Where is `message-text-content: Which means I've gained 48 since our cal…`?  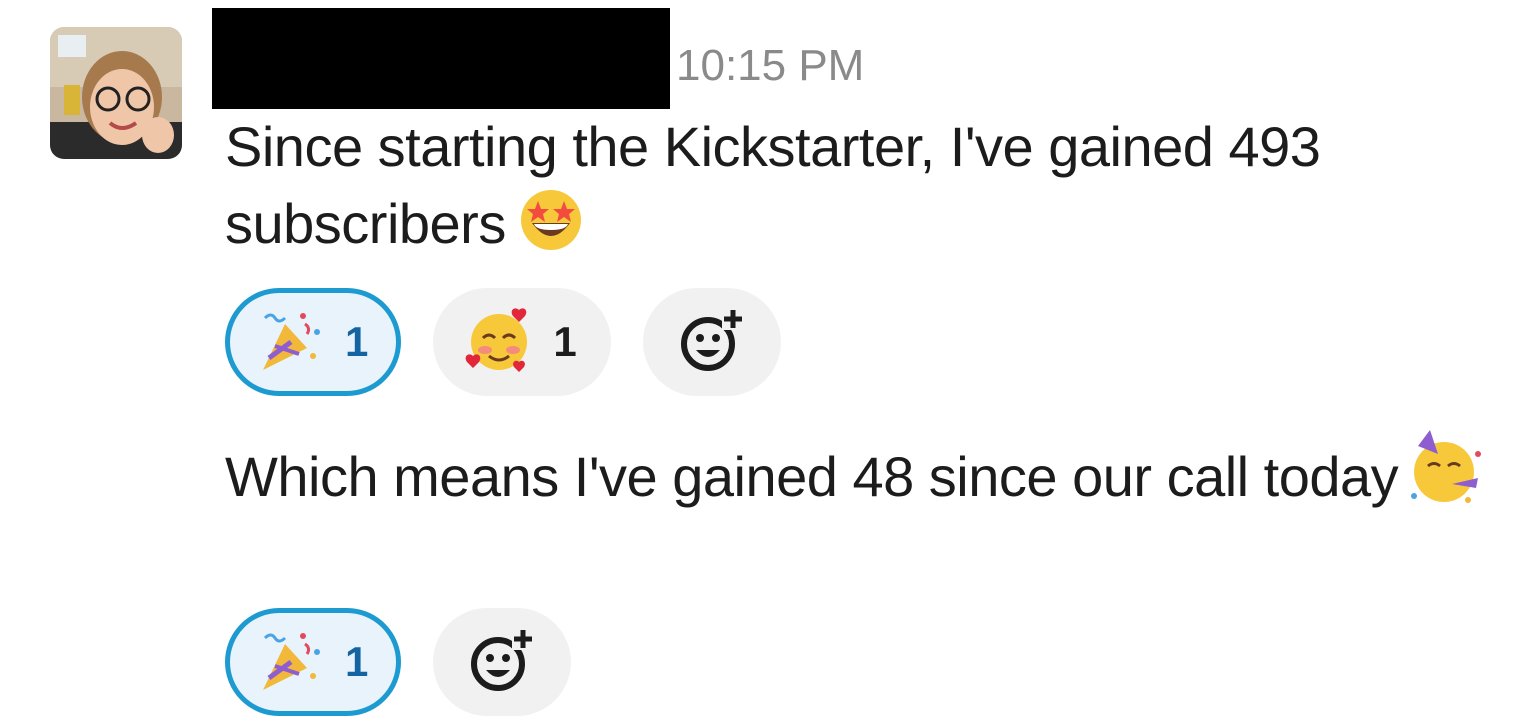 message-text-content: Which means I've gained 48 since our cal… is located at coordinates (812, 476).